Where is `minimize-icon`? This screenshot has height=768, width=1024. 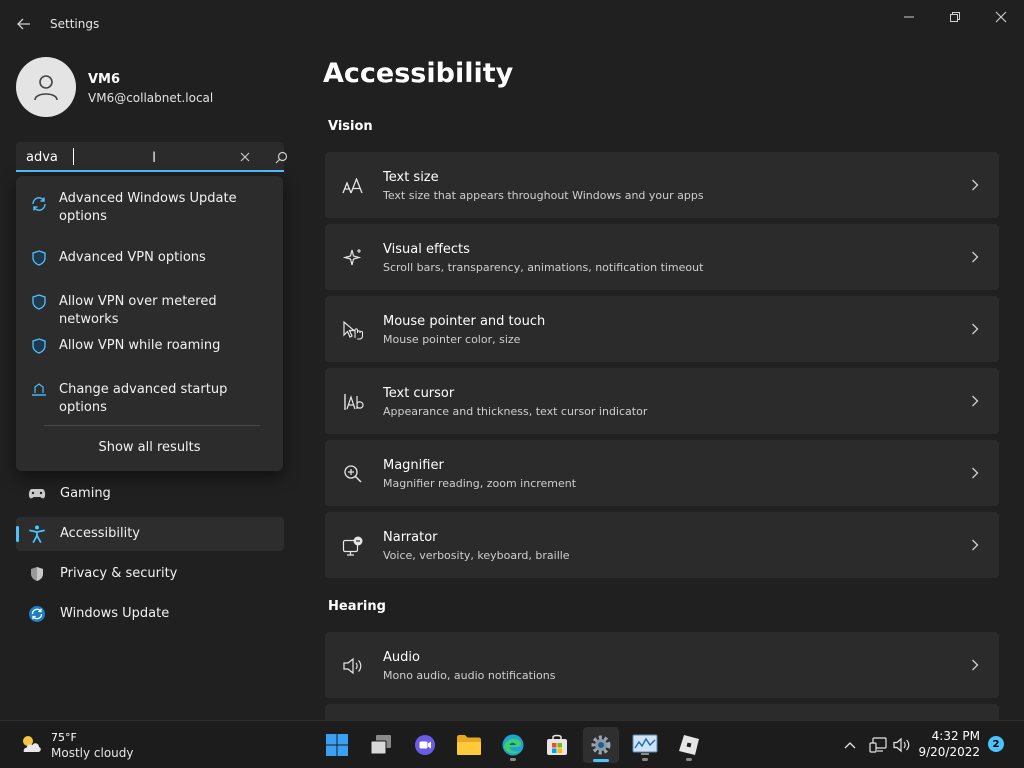
minimize-icon is located at coordinates (909, 17).